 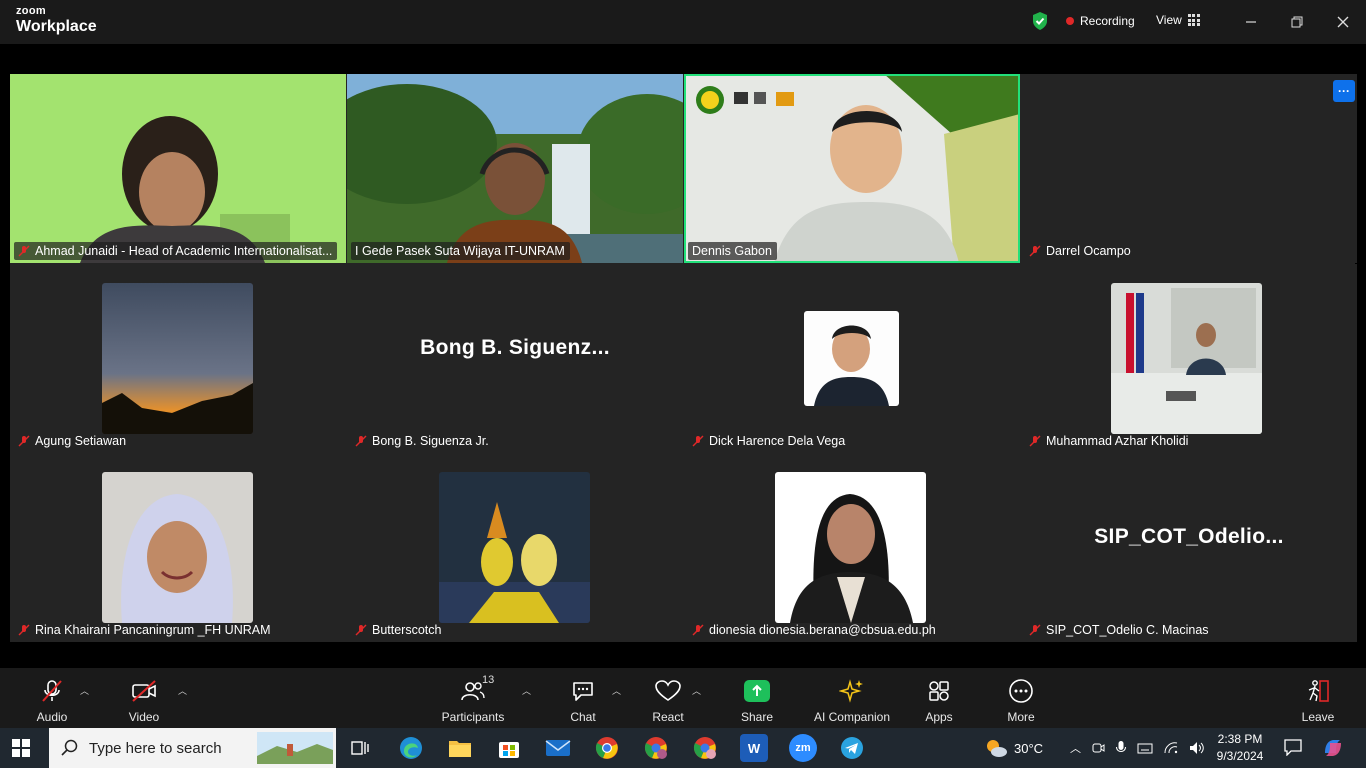 What do you see at coordinates (1240, 748) in the screenshot?
I see `taskbar-clock: 2:38 PM 9/3/2024` at bounding box center [1240, 748].